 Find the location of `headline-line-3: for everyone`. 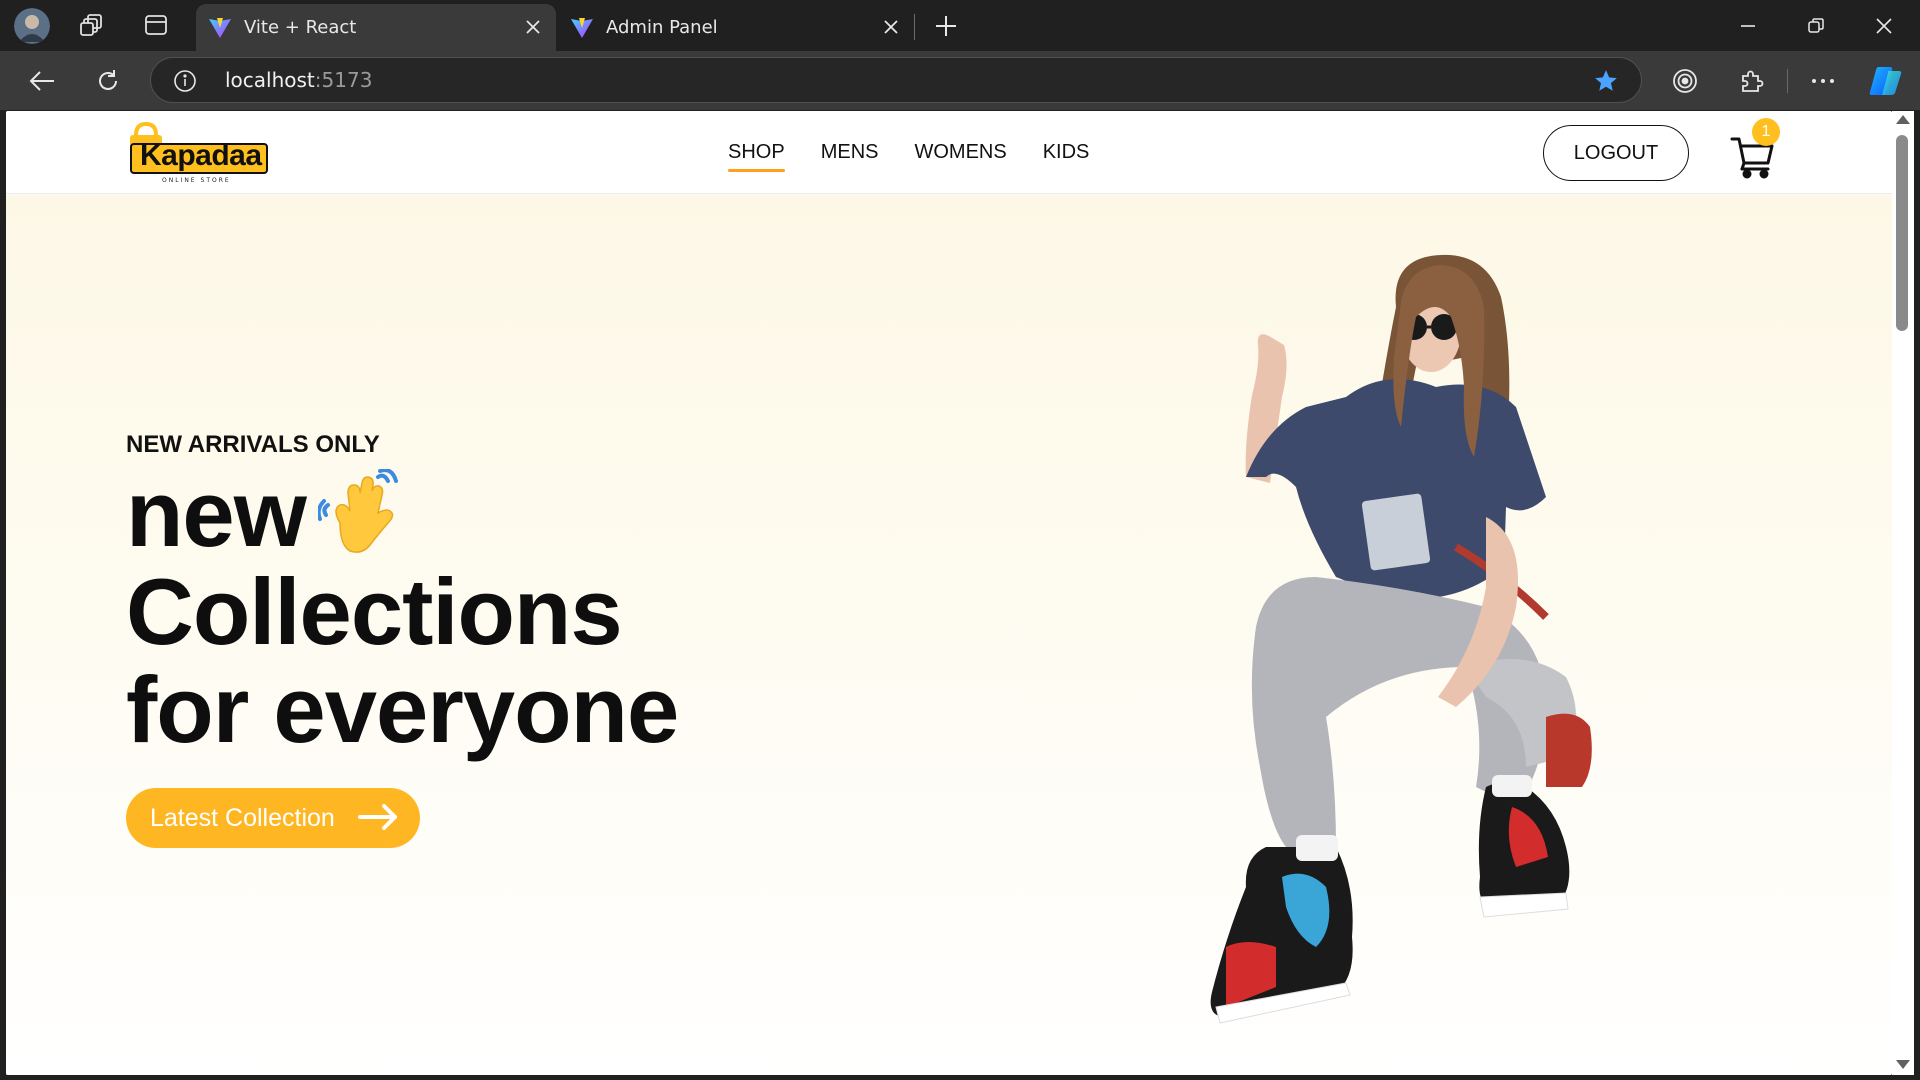

headline-line-3: for everyone is located at coordinates (402, 709).